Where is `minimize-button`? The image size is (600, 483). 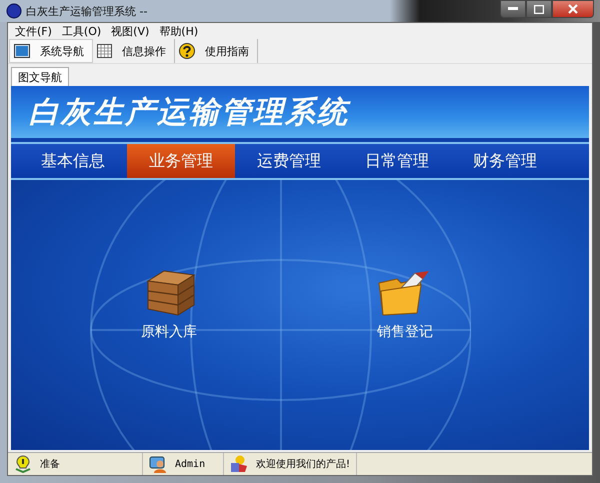
minimize-button is located at coordinates (513, 9).